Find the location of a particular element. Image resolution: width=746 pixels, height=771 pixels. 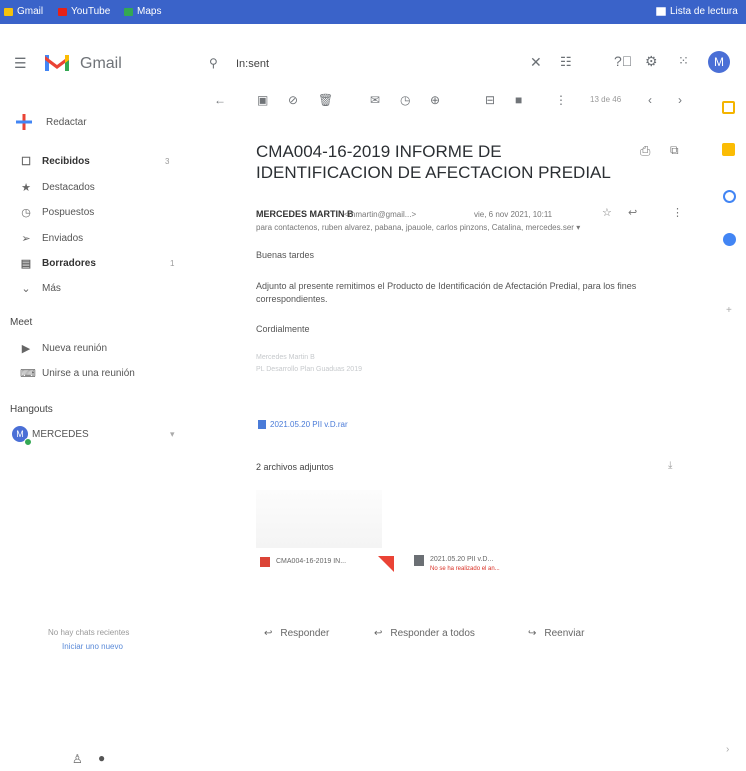

keyboard-icon: ⌨ is located at coordinates (28, 374).